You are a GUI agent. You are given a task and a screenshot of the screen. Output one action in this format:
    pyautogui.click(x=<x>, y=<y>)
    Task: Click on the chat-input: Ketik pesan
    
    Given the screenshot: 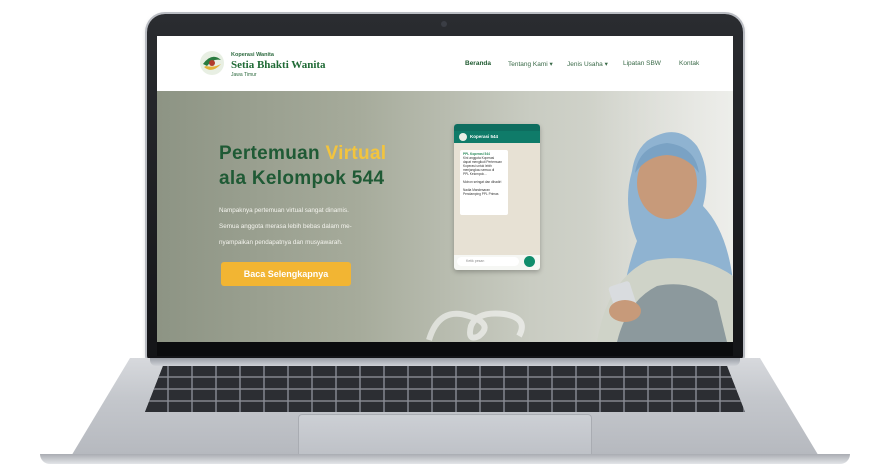 What is the action you would take?
    pyautogui.click(x=488, y=261)
    